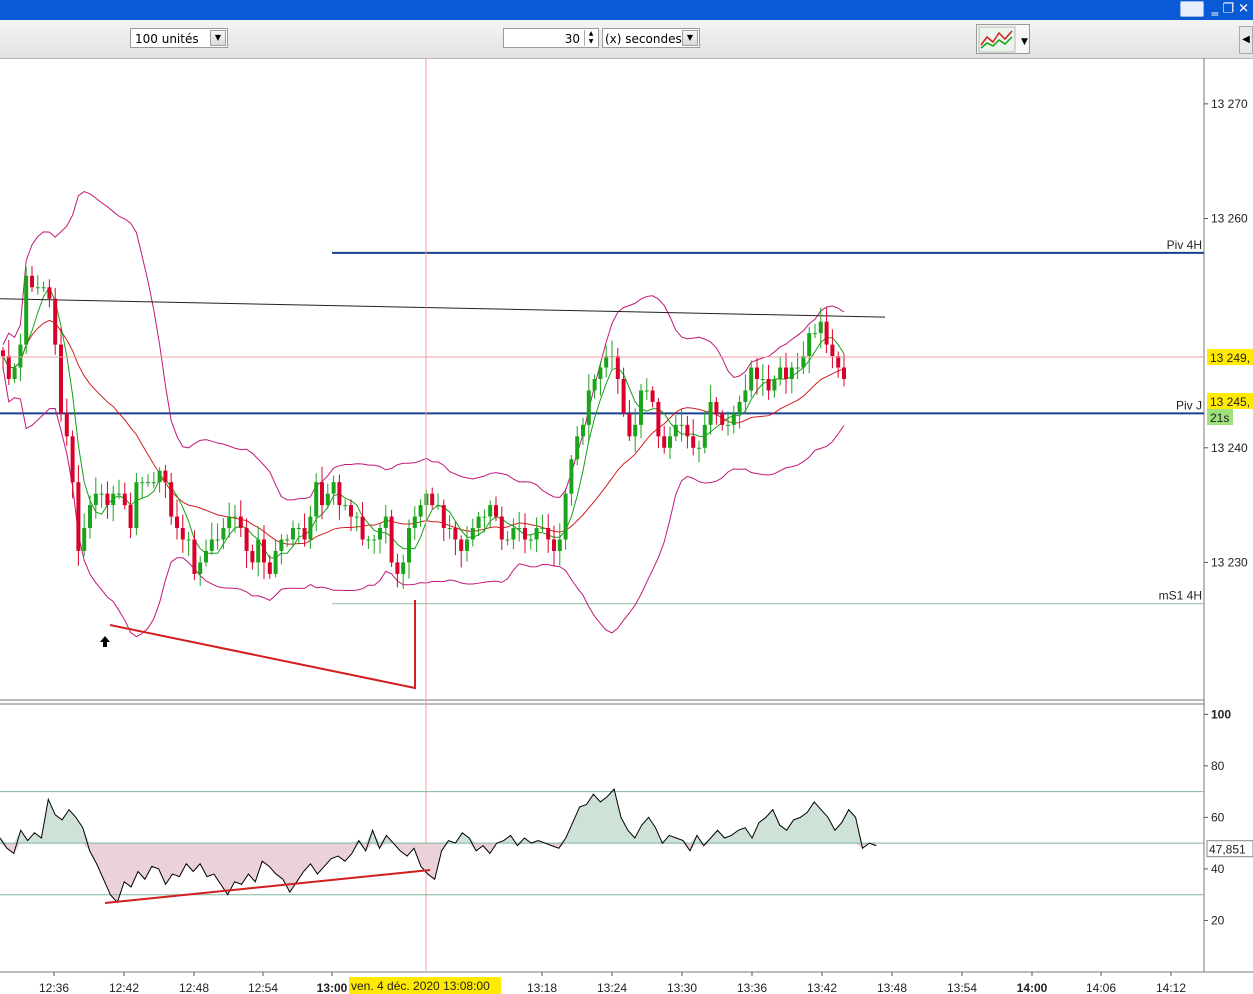 This screenshot has width=1253, height=994. Describe the element at coordinates (1189, 405) in the screenshot. I see `level-label: Piv J` at that location.